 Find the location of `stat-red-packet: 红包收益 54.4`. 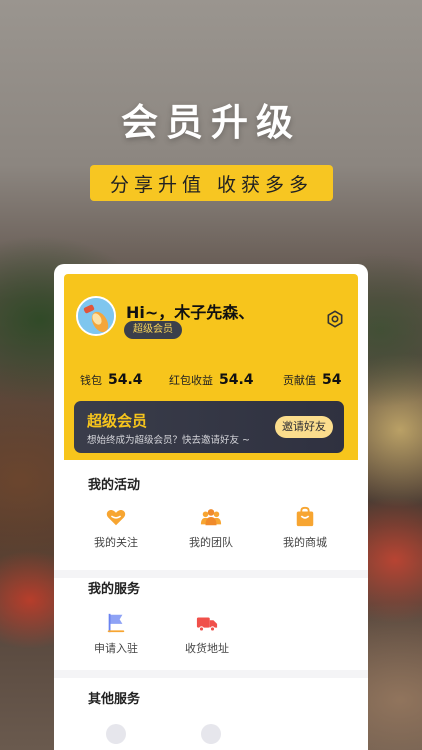

stat-red-packet: 红包收益 54.4 is located at coordinates (211, 380).